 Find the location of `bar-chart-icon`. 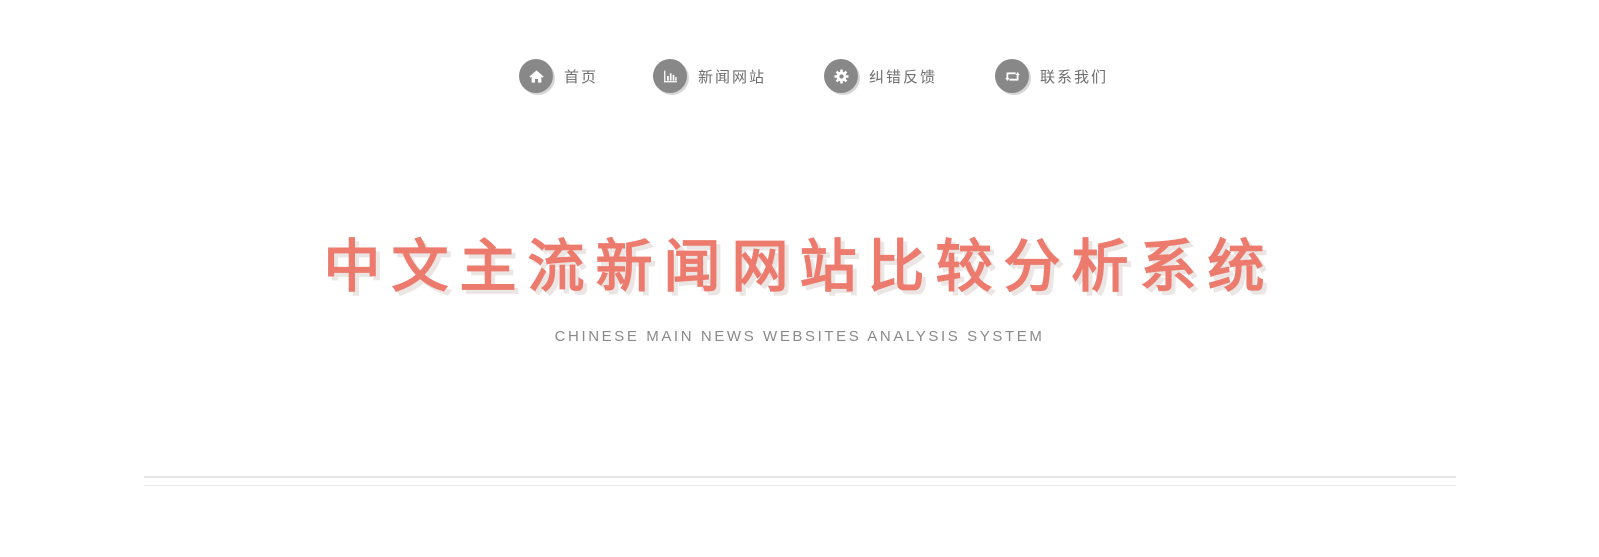

bar-chart-icon is located at coordinates (670, 76).